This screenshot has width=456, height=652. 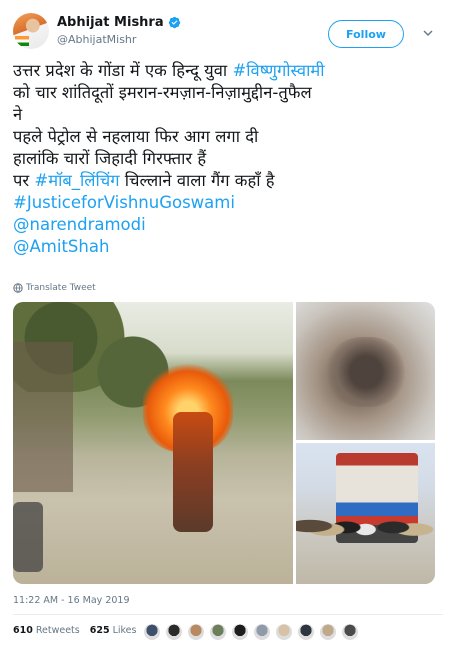 I want to click on chevron-down-icon, so click(x=428, y=33).